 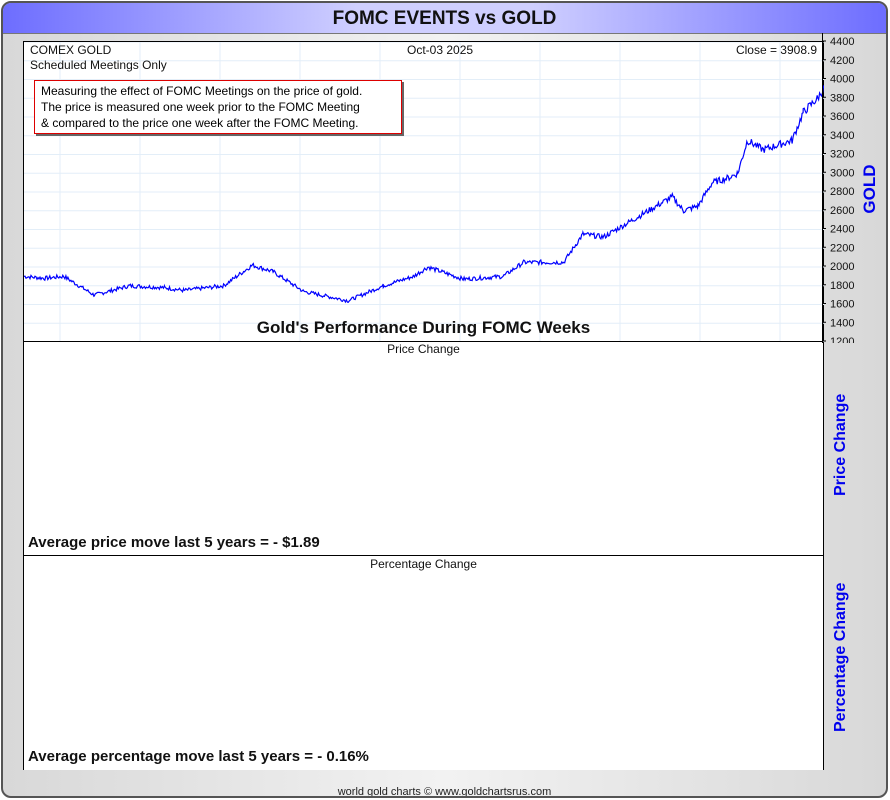 What do you see at coordinates (423, 564) in the screenshot?
I see `percent-panel-title: Percentage Change` at bounding box center [423, 564].